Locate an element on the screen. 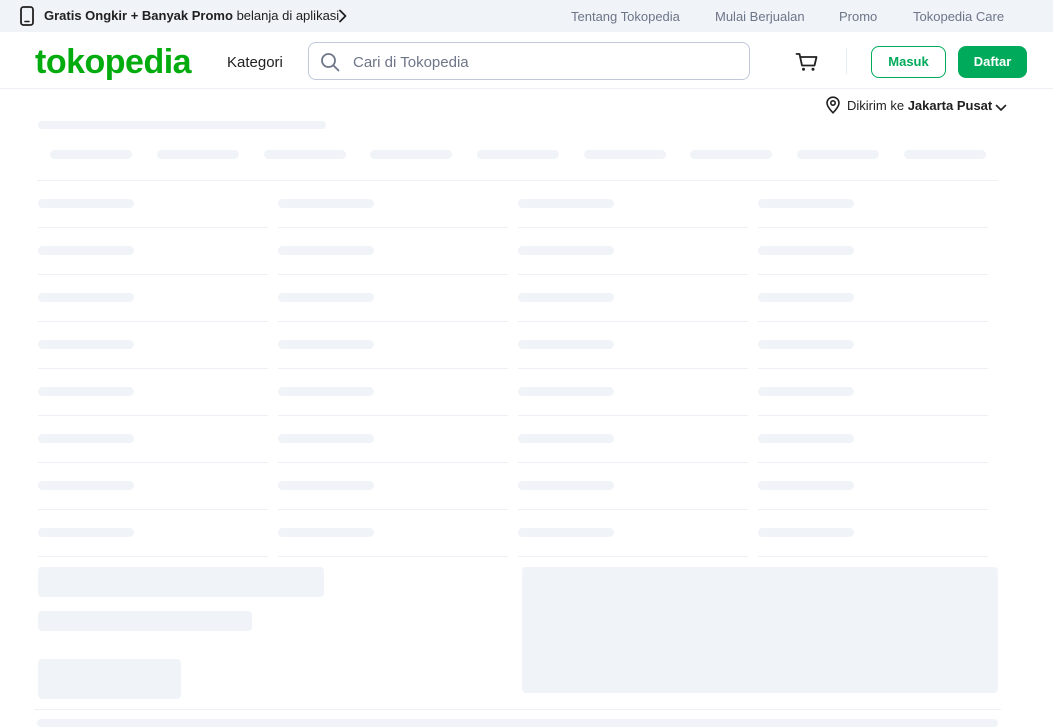 This screenshot has width=1053, height=727. tokopedia-logo: tokopedia is located at coordinates (113, 62).